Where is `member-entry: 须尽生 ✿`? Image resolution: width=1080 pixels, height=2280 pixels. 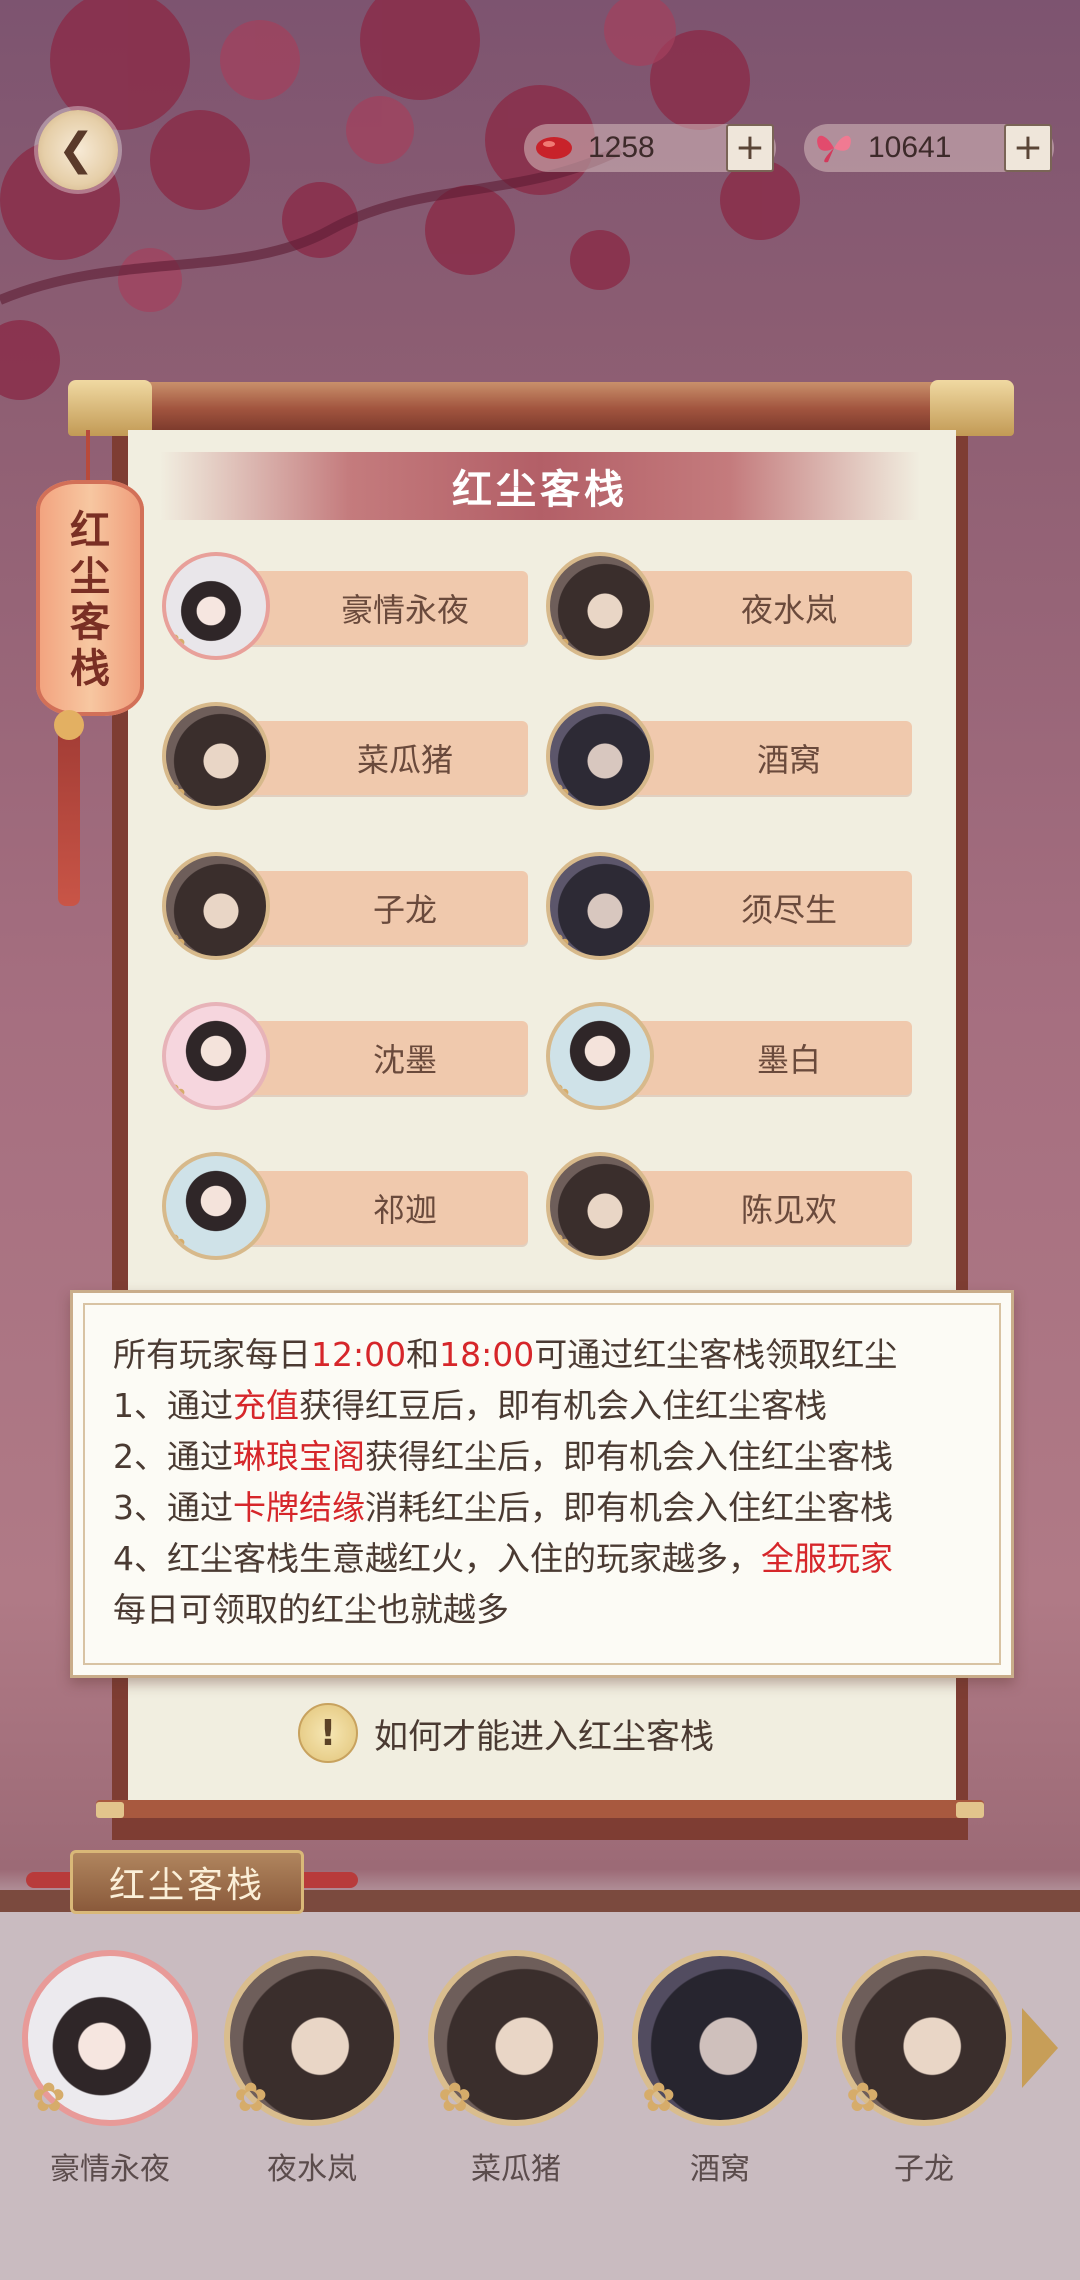 member-entry: 须尽生 ✿ is located at coordinates (731, 907).